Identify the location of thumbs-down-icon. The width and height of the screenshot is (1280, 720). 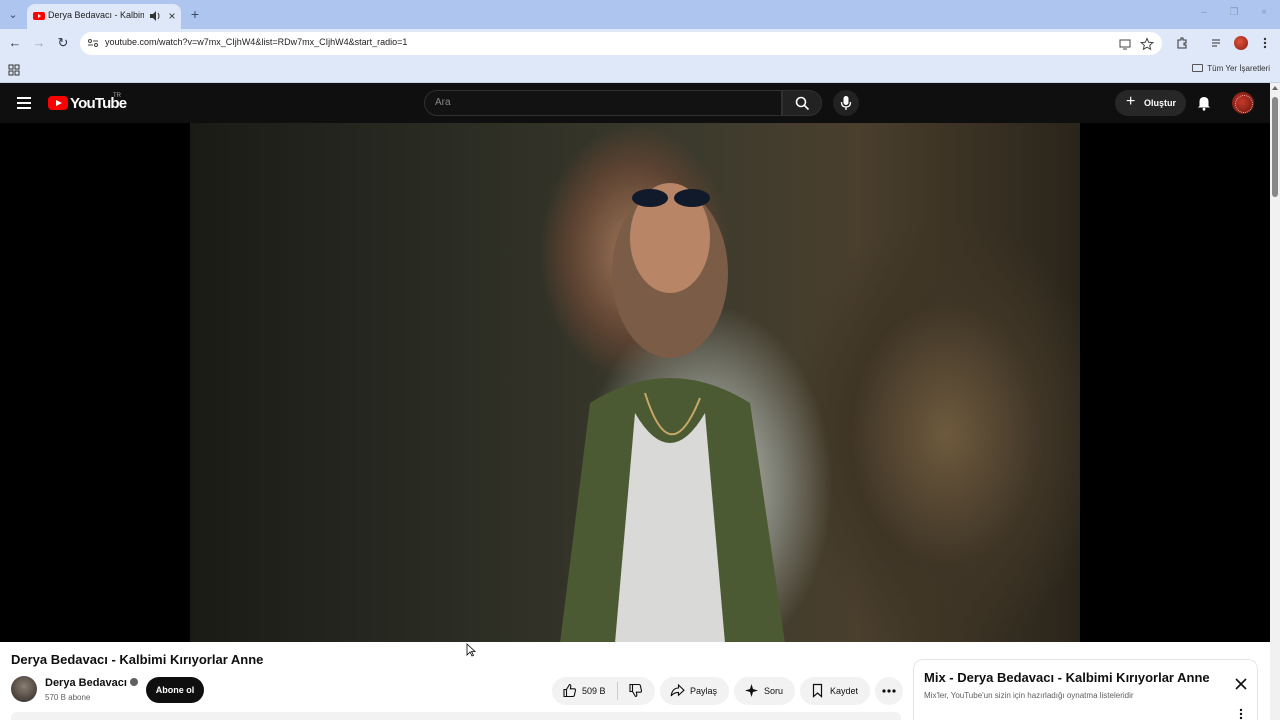
(636, 690).